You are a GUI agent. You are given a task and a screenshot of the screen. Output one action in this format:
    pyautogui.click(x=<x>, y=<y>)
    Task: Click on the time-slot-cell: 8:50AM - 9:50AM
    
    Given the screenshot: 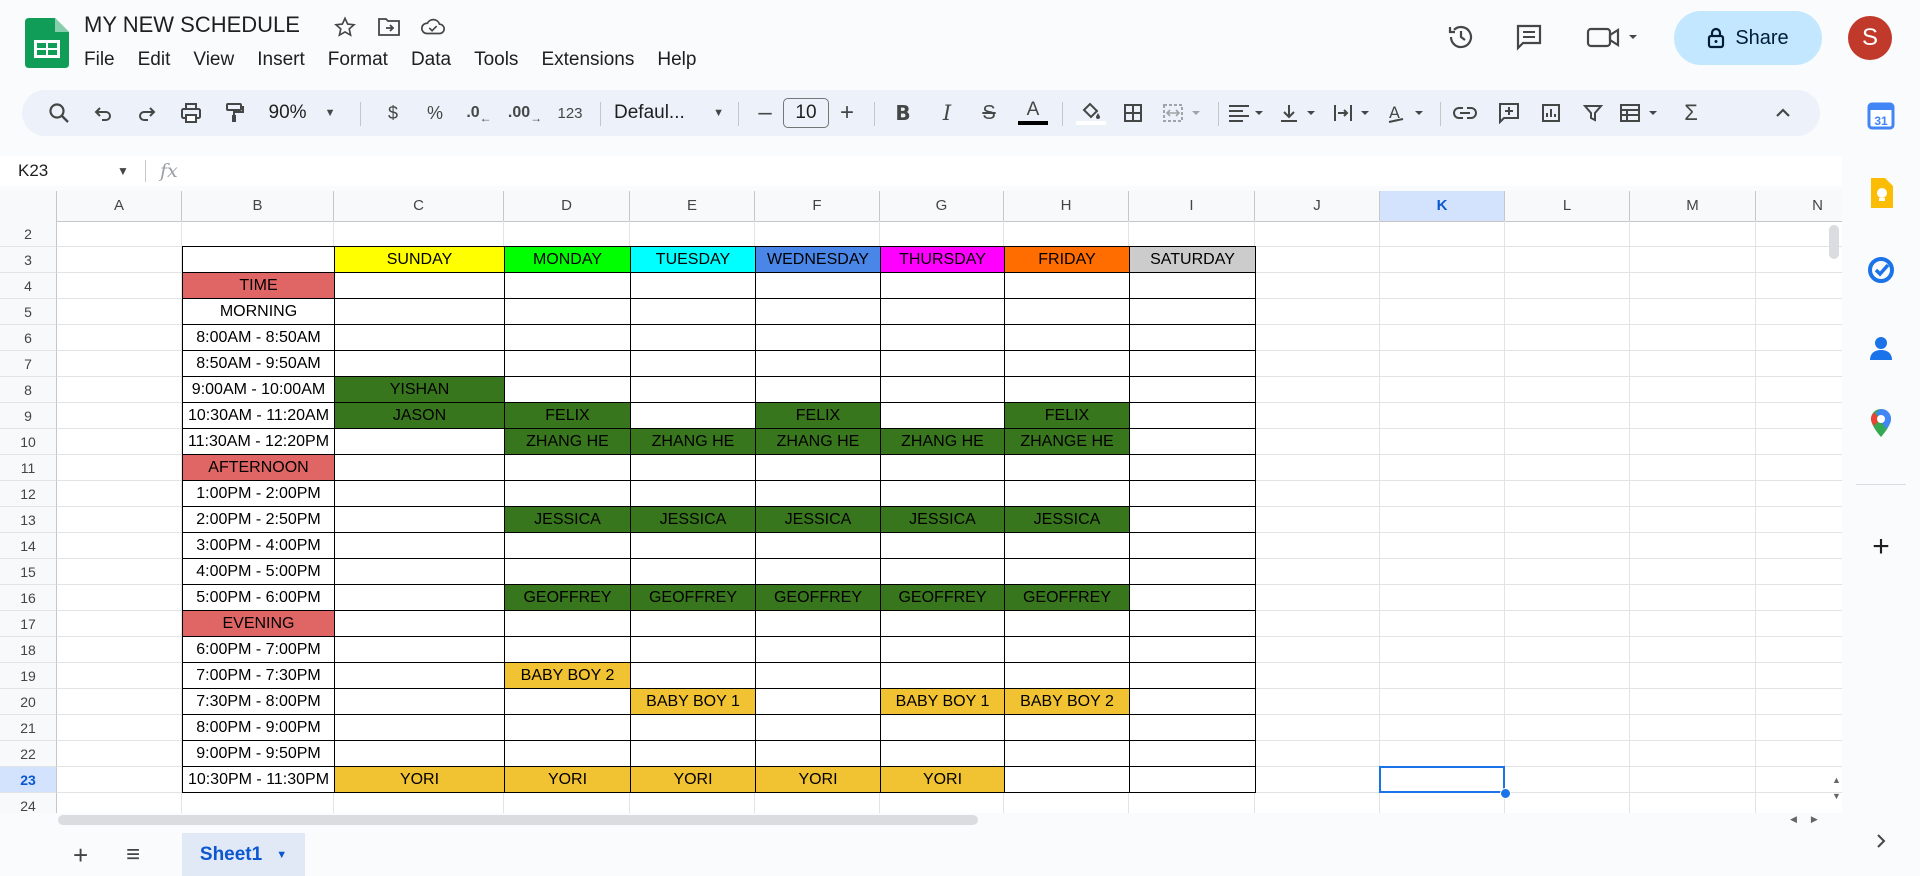 What is the action you would take?
    pyautogui.click(x=258, y=363)
    